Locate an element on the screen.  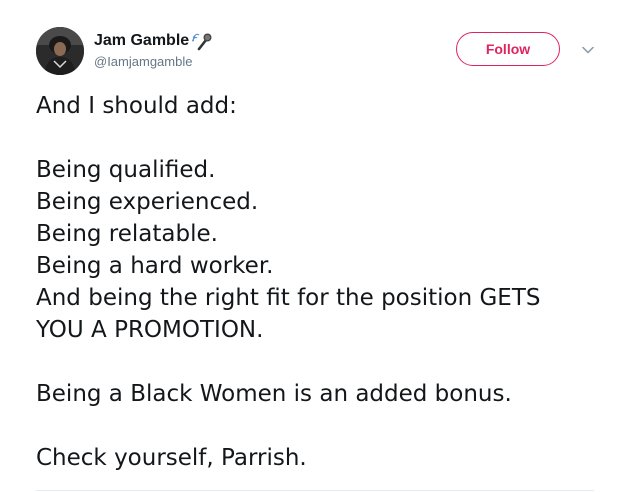
author-name: Jam Gamble is located at coordinates (141, 41).